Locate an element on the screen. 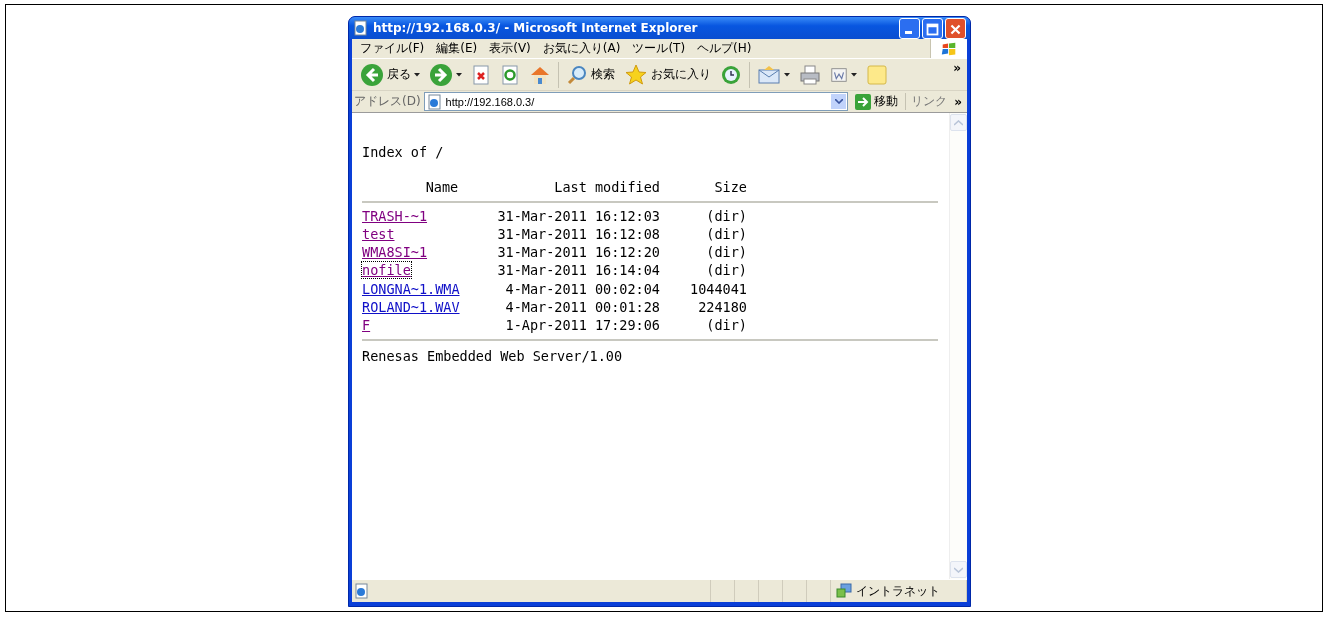 This screenshot has height=618, width=1328. stop-icon is located at coordinates (481, 74).